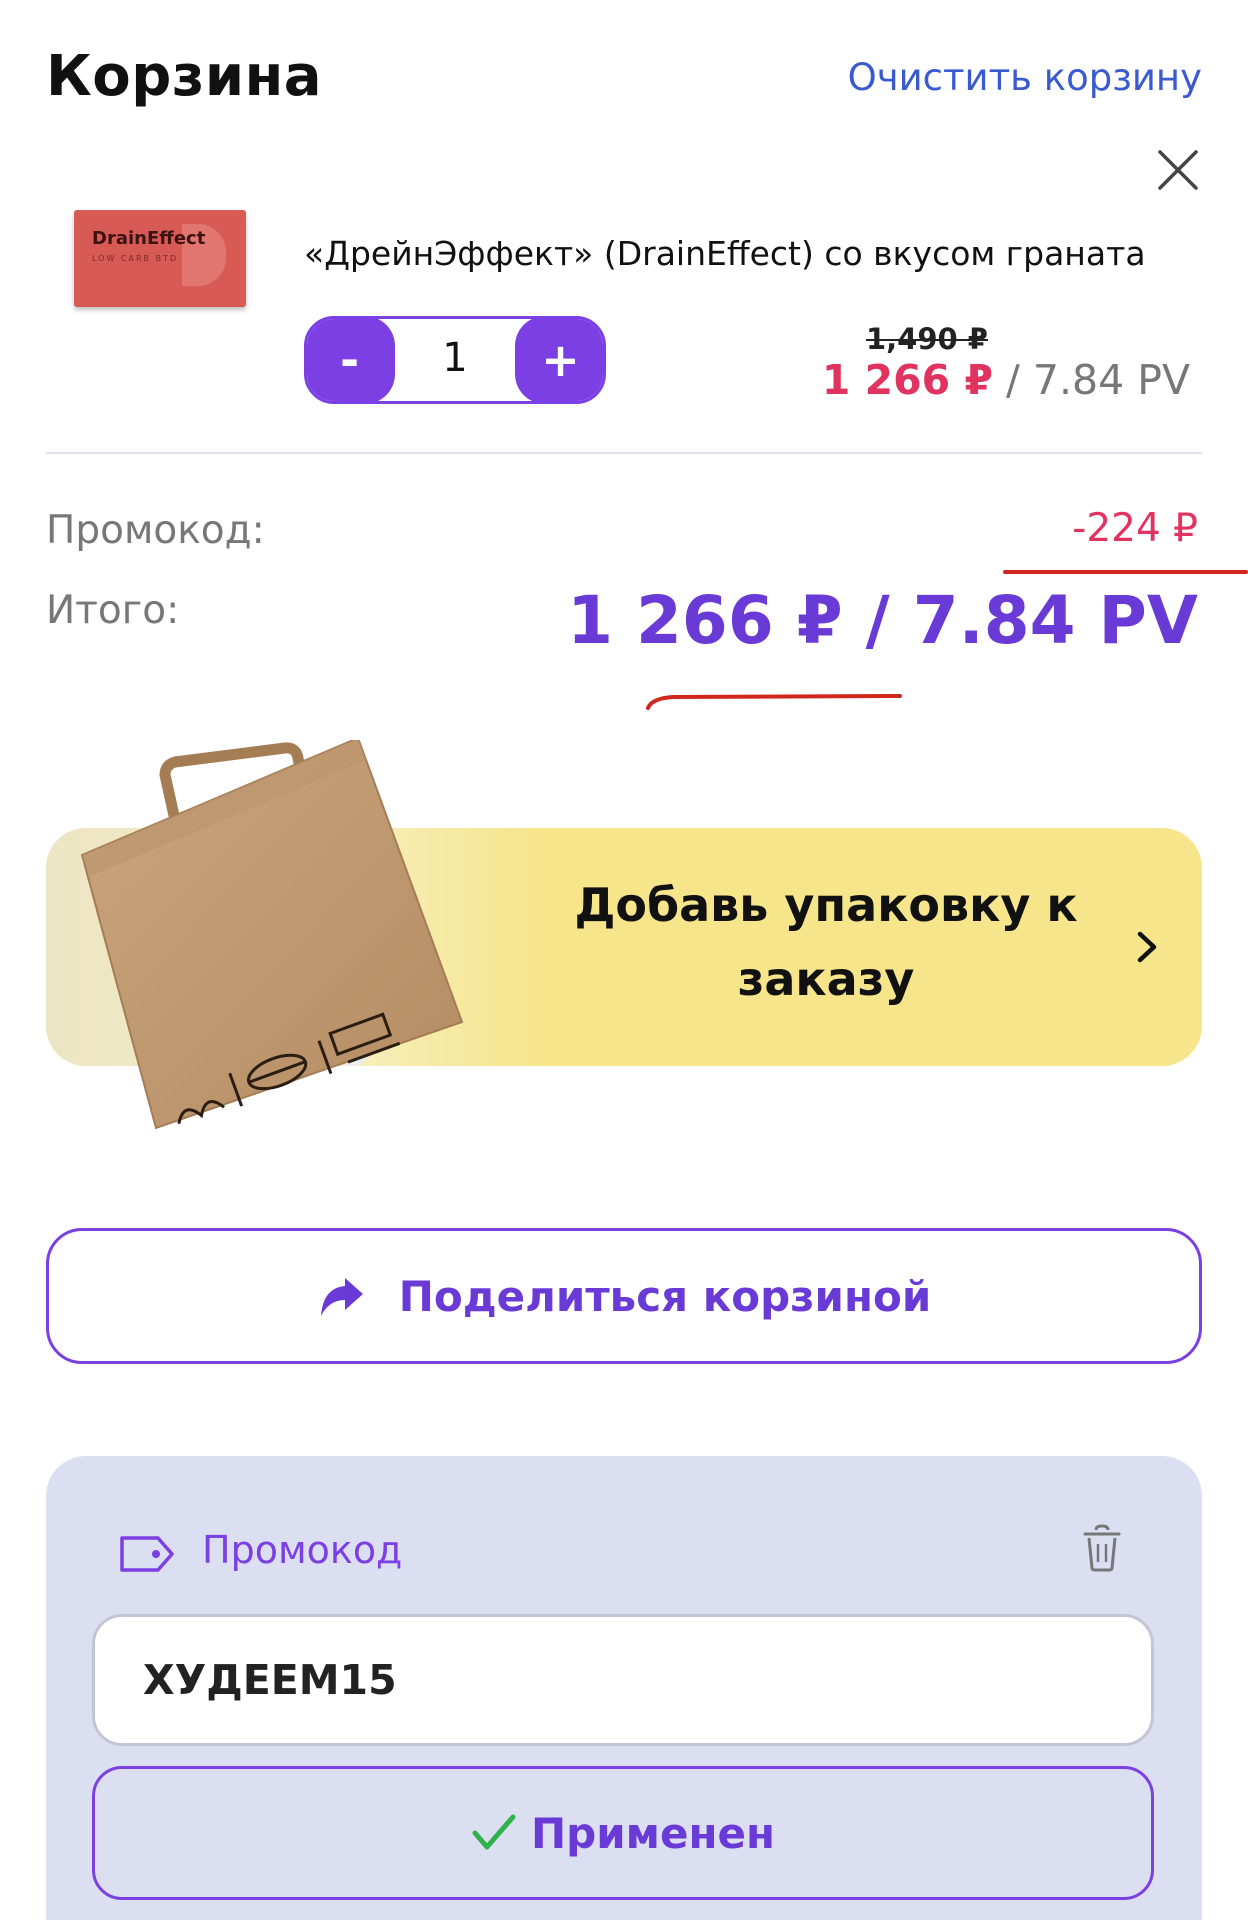 The height and width of the screenshot is (1920, 1248). I want to click on product-thumbnail: DrainEffect LOW CARB BTD, so click(160, 258).